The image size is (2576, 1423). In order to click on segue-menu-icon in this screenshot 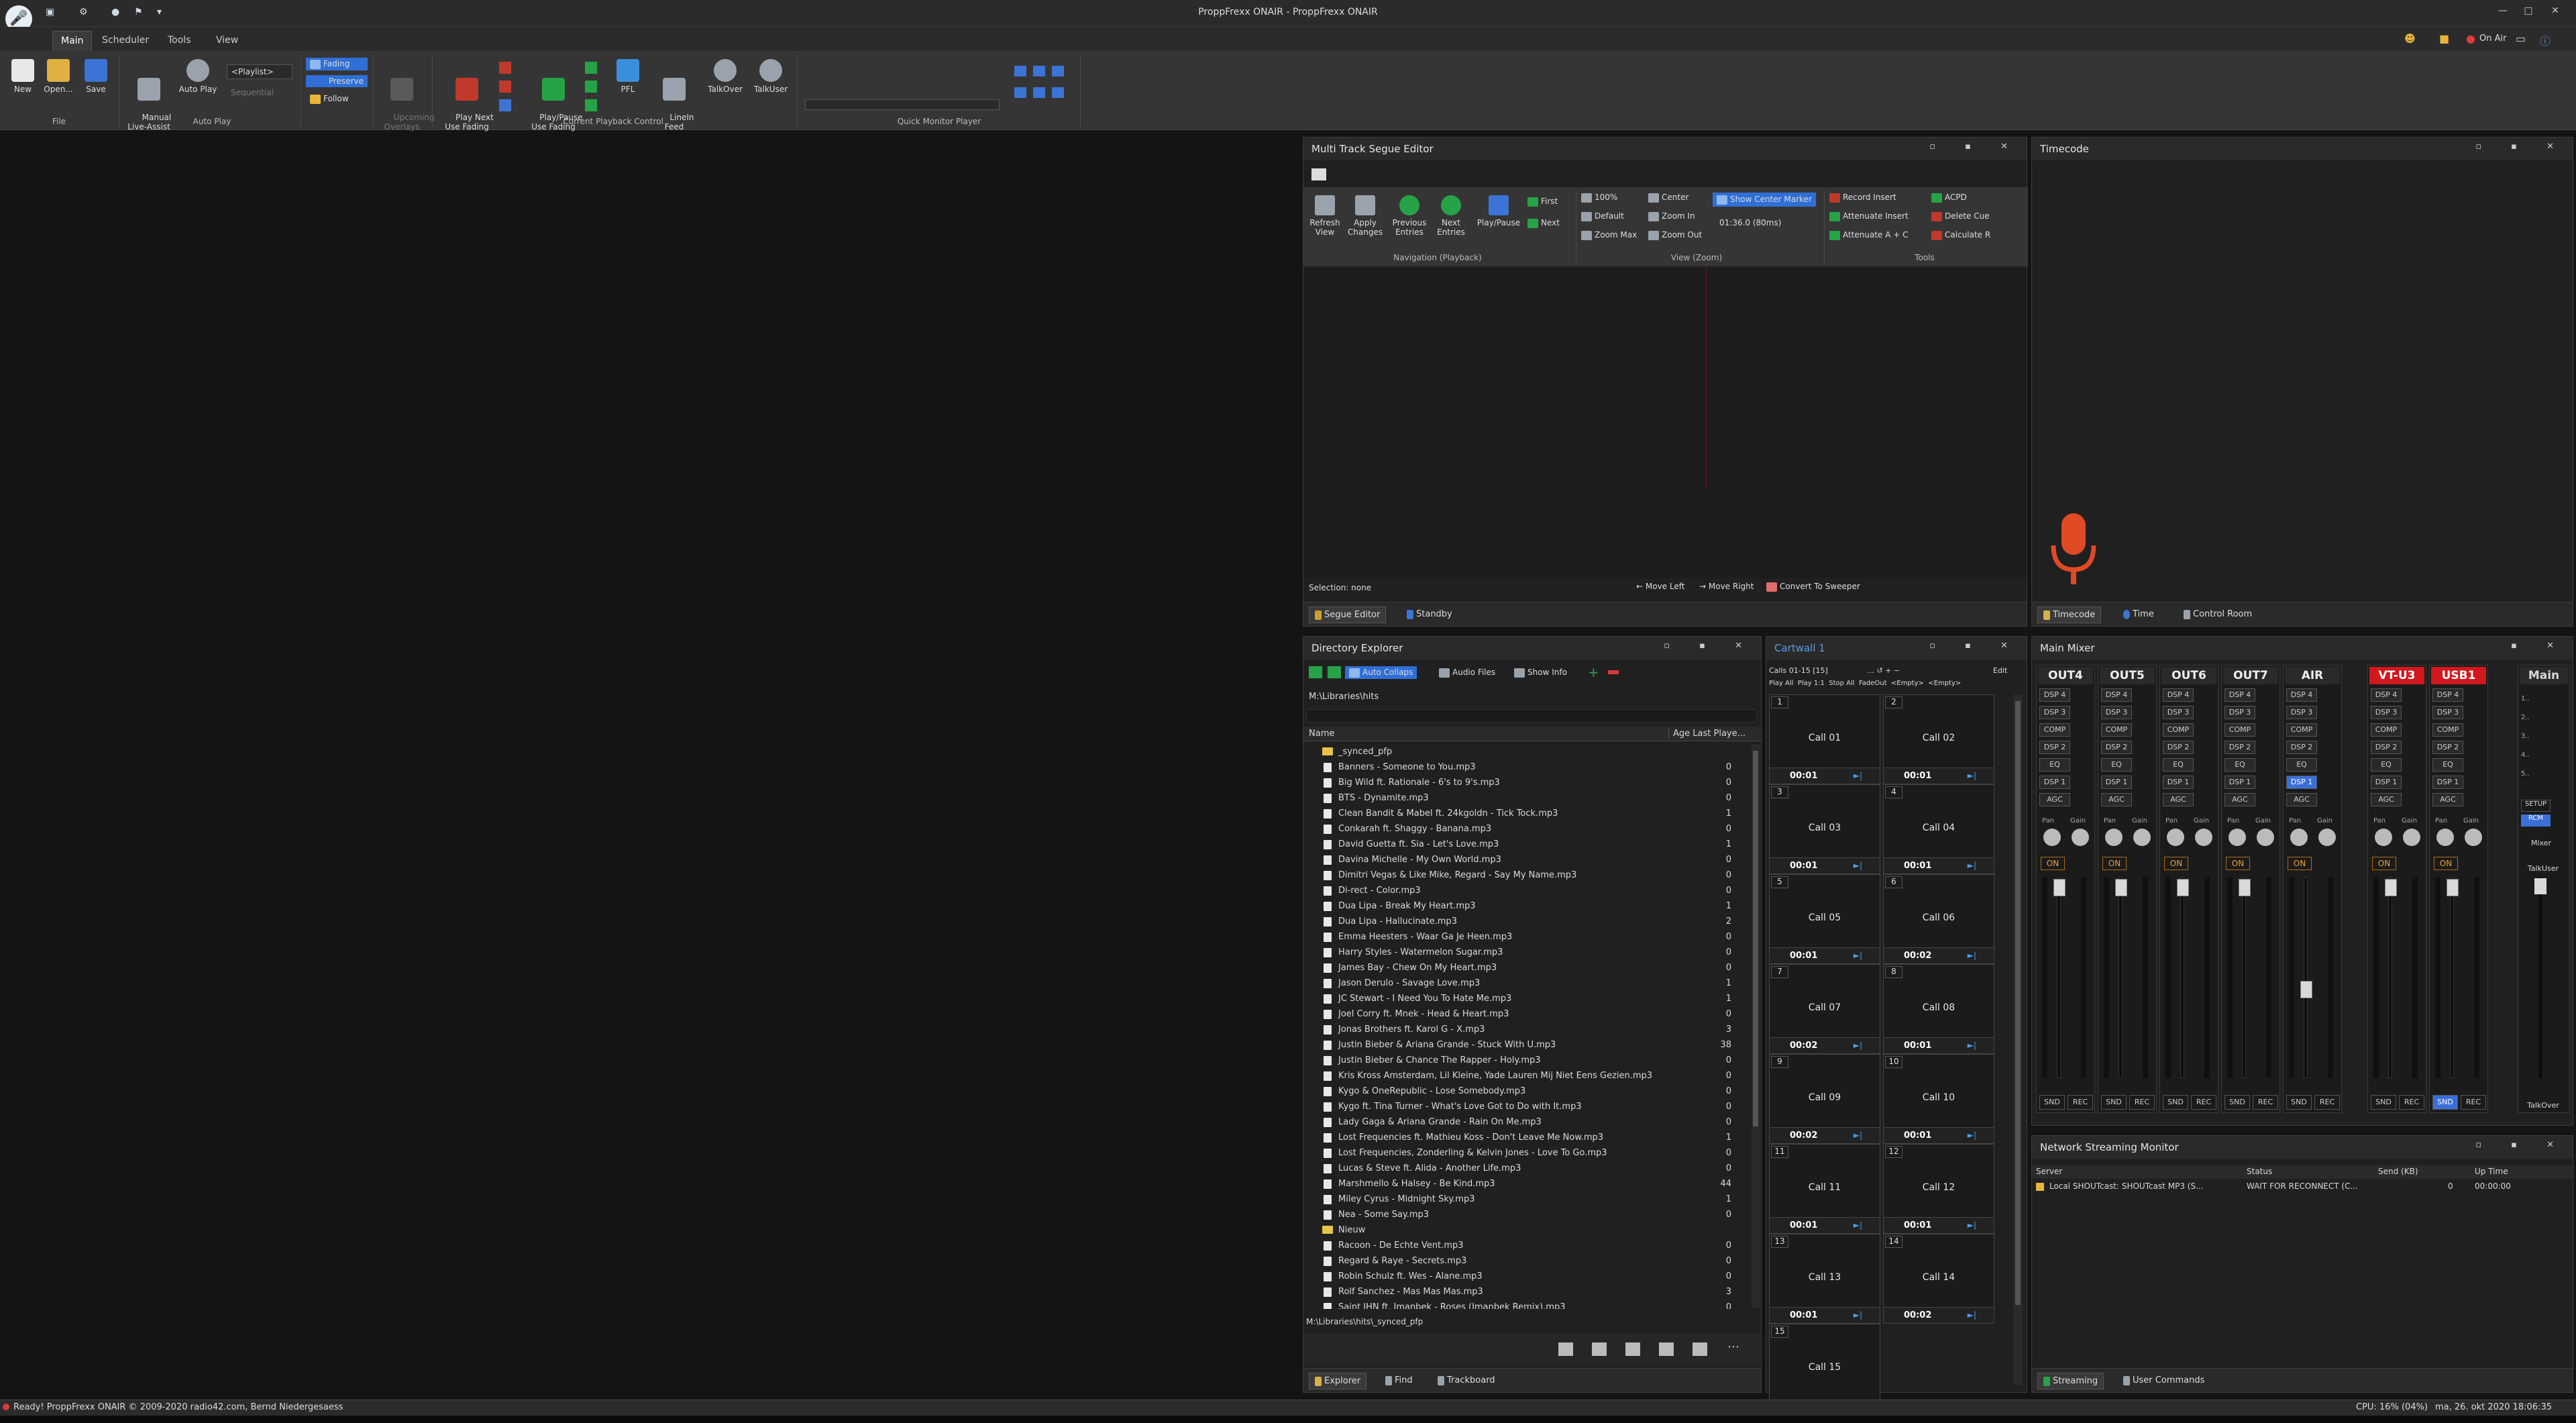, I will do `click(1318, 174)`.